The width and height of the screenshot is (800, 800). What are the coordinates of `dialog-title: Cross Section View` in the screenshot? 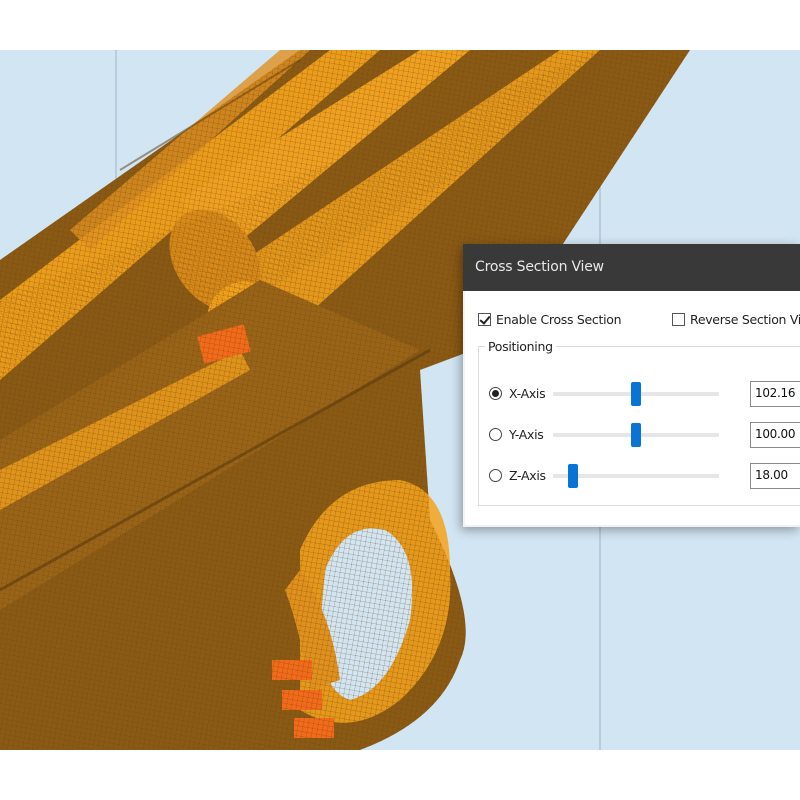 It's located at (539, 267).